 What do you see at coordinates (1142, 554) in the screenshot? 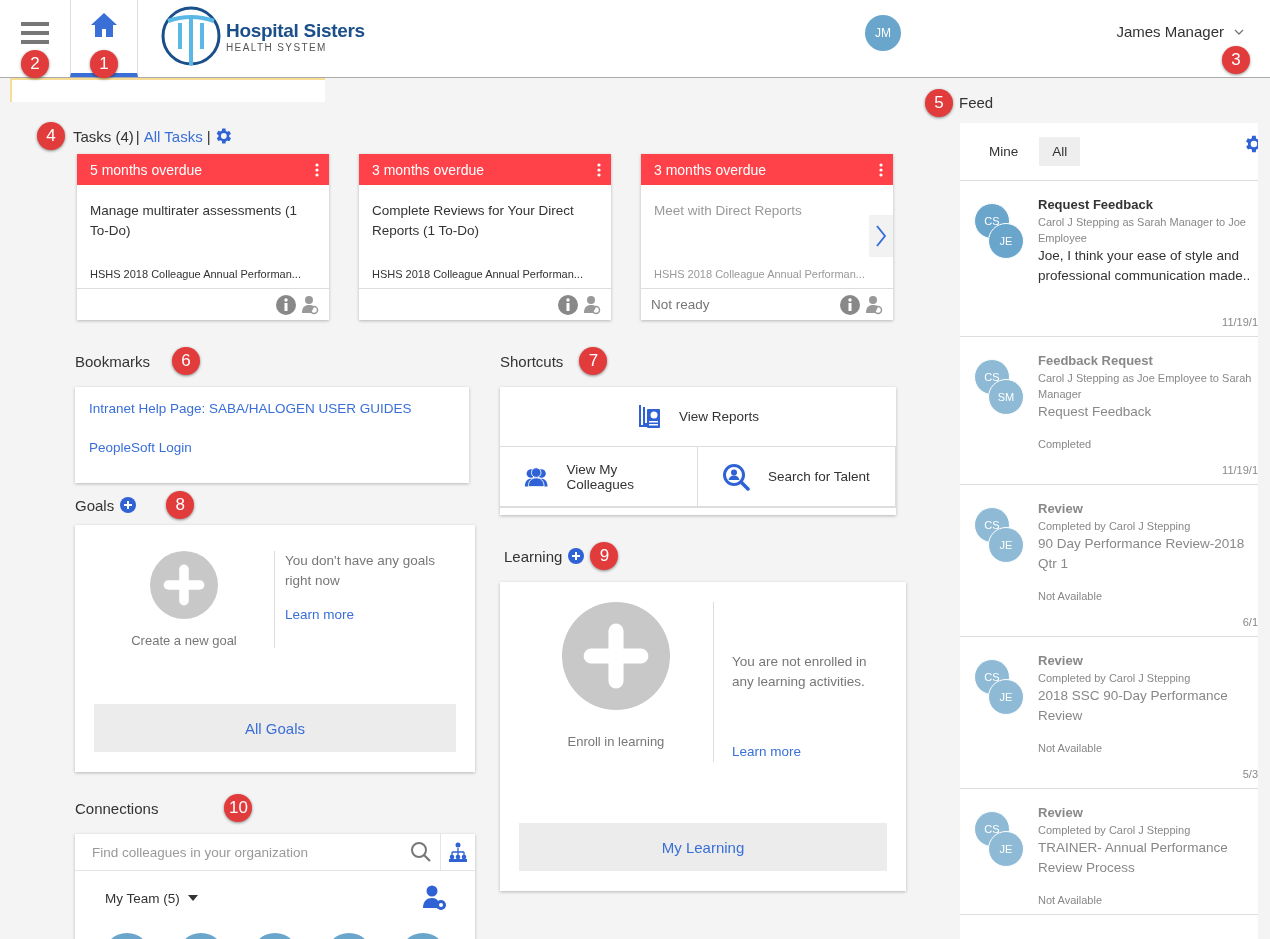
I see `feed-message: 90 Day Performance Review-2018 Qtr 1` at bounding box center [1142, 554].